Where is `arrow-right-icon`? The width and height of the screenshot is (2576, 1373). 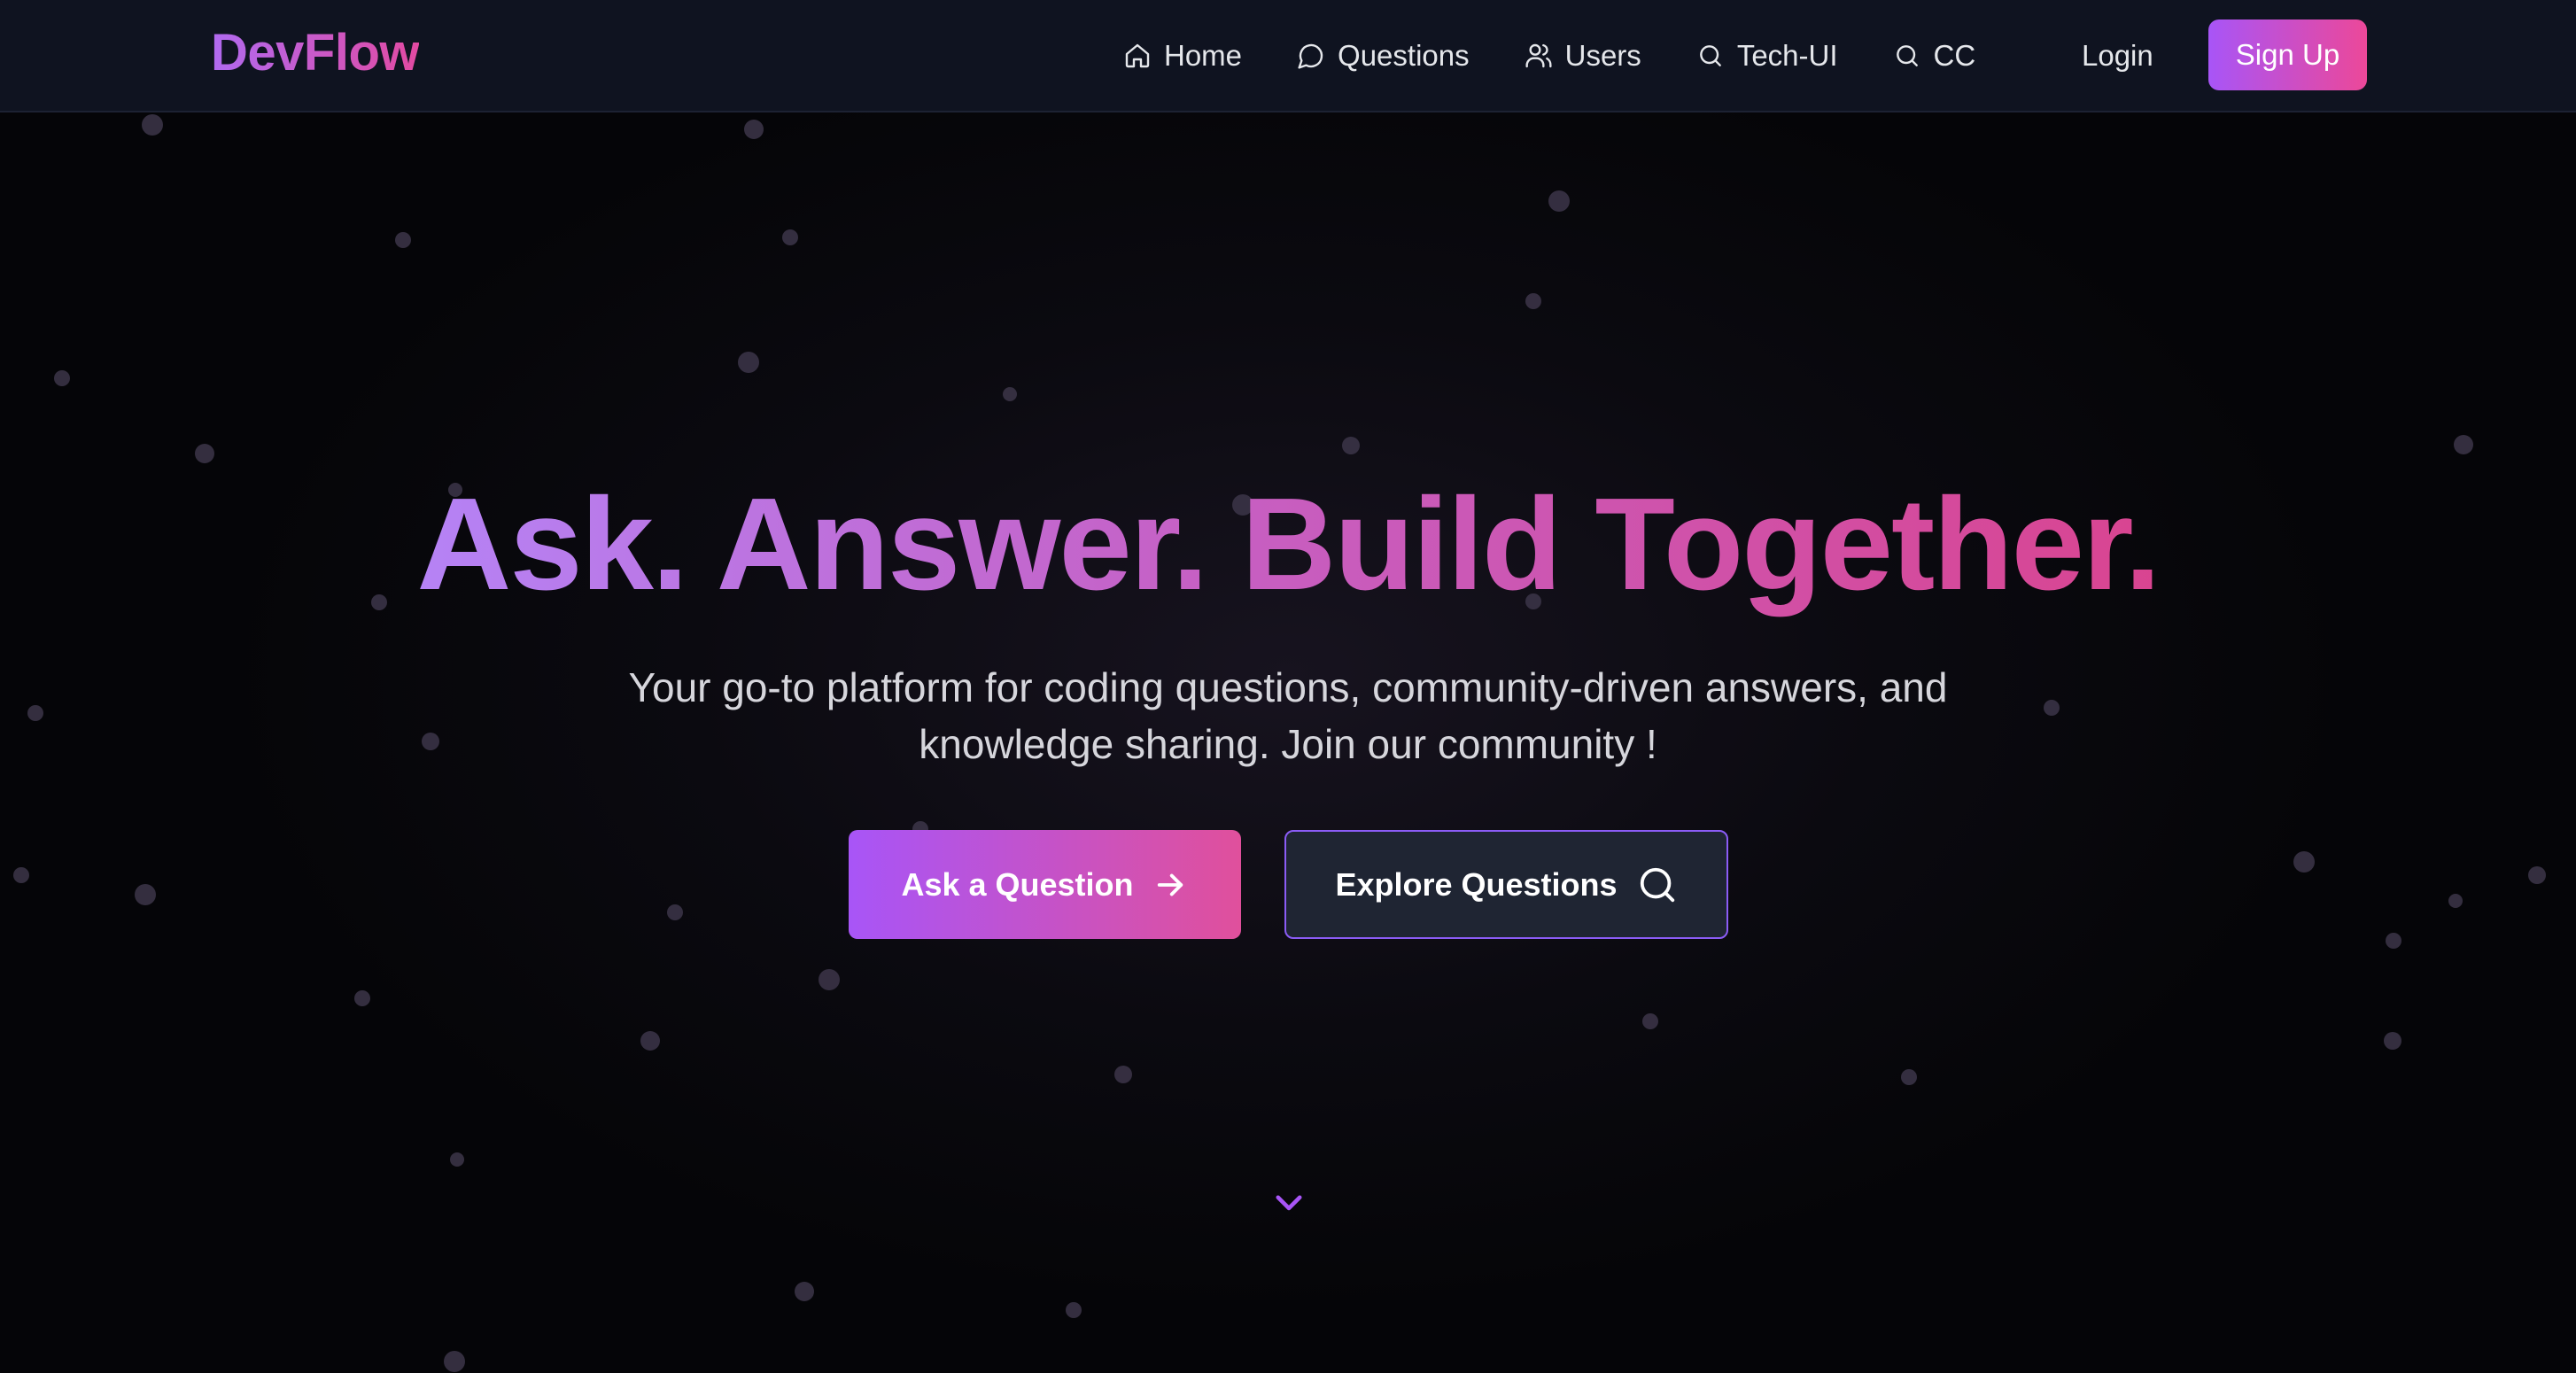 arrow-right-icon is located at coordinates (1170, 884).